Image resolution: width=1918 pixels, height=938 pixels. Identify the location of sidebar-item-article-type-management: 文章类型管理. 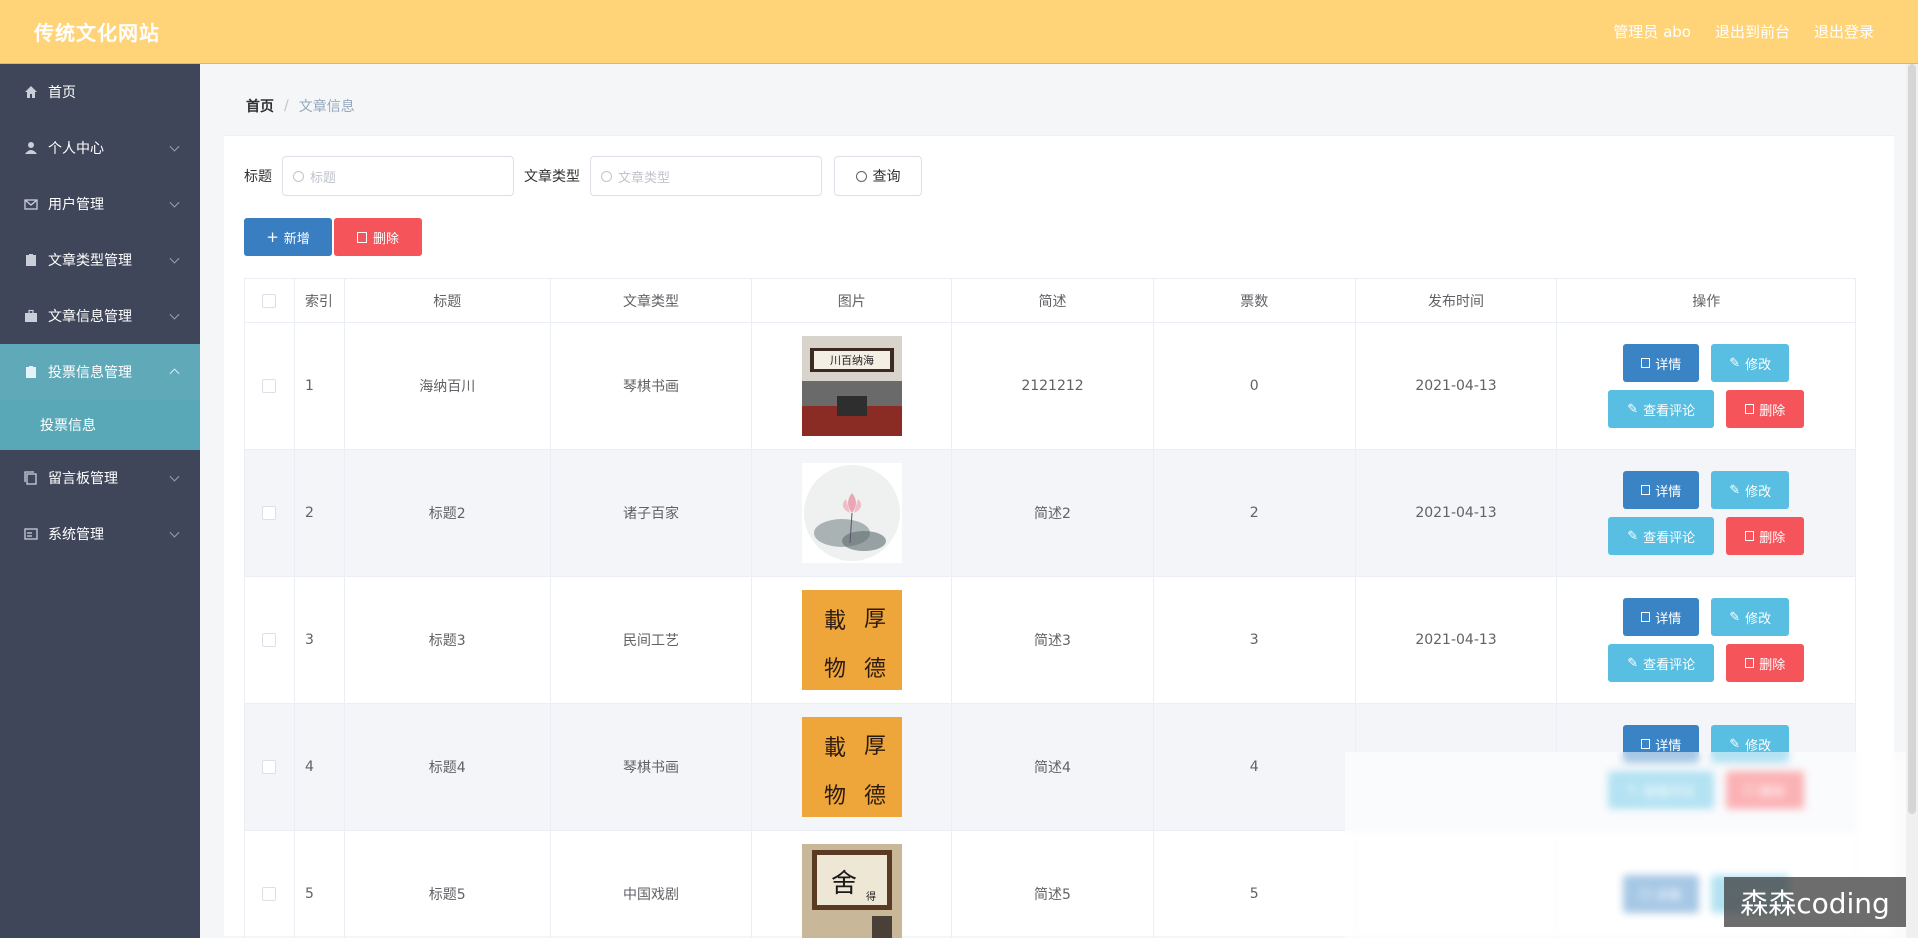
(100, 260).